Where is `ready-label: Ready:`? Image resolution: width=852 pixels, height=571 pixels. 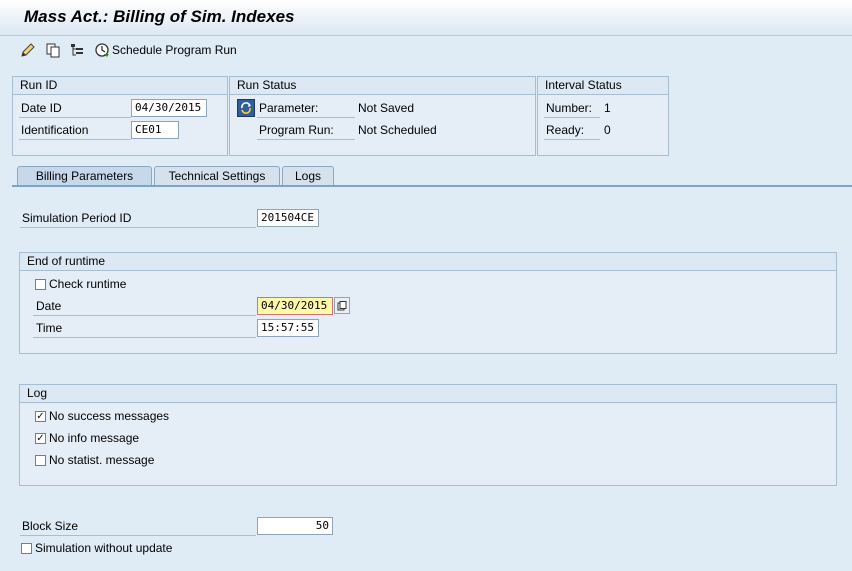
ready-label: Ready: is located at coordinates (565, 130).